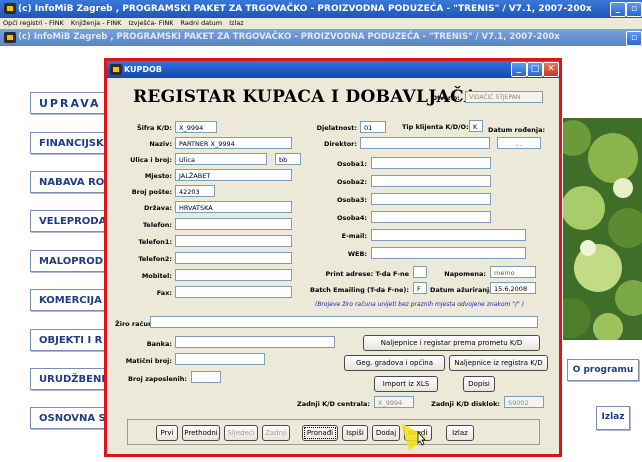  Describe the element at coordinates (233, 241) in the screenshot. I see `telefon1-field` at that location.